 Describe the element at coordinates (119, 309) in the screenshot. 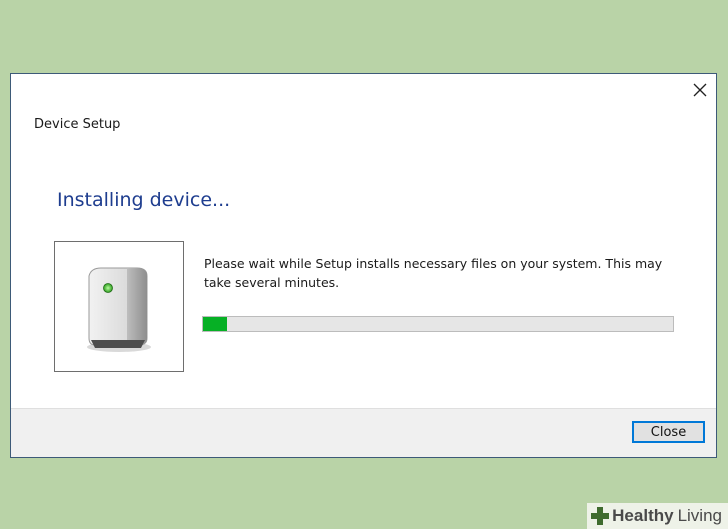

I see `external-drive-icon` at that location.